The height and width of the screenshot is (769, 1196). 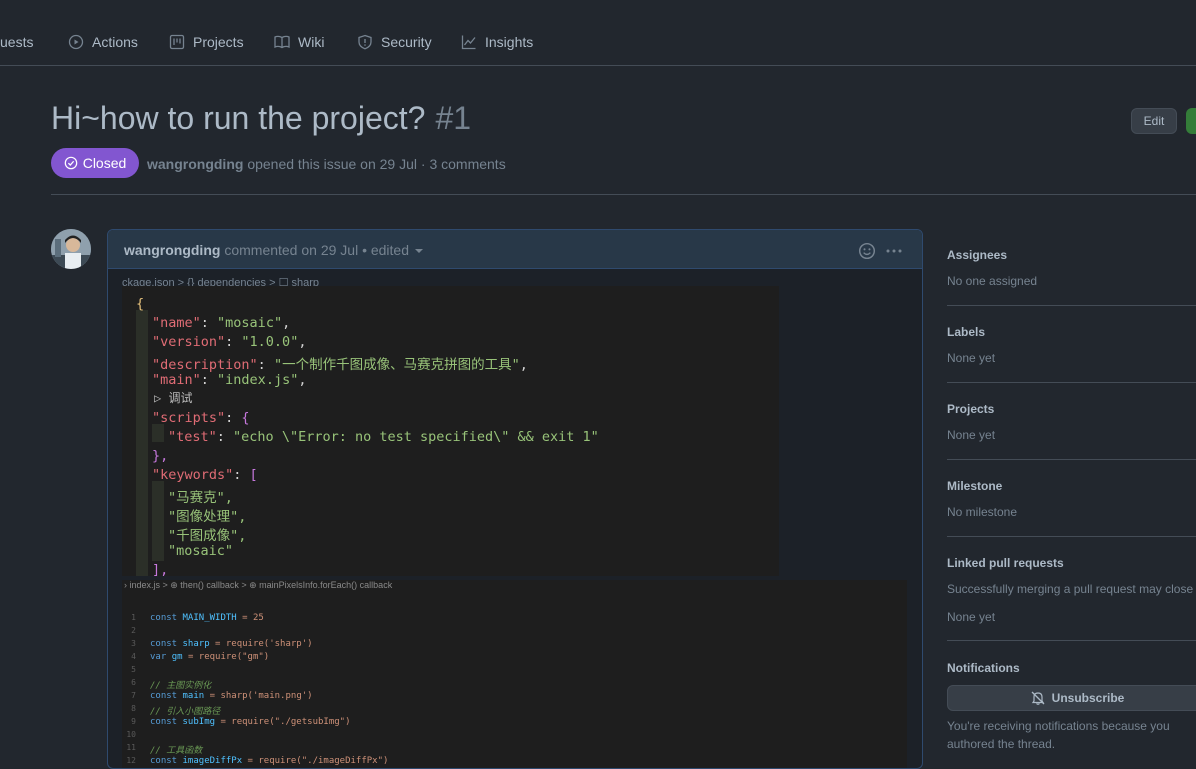 I want to click on code-line: "千图成像",, so click(x=207, y=536).